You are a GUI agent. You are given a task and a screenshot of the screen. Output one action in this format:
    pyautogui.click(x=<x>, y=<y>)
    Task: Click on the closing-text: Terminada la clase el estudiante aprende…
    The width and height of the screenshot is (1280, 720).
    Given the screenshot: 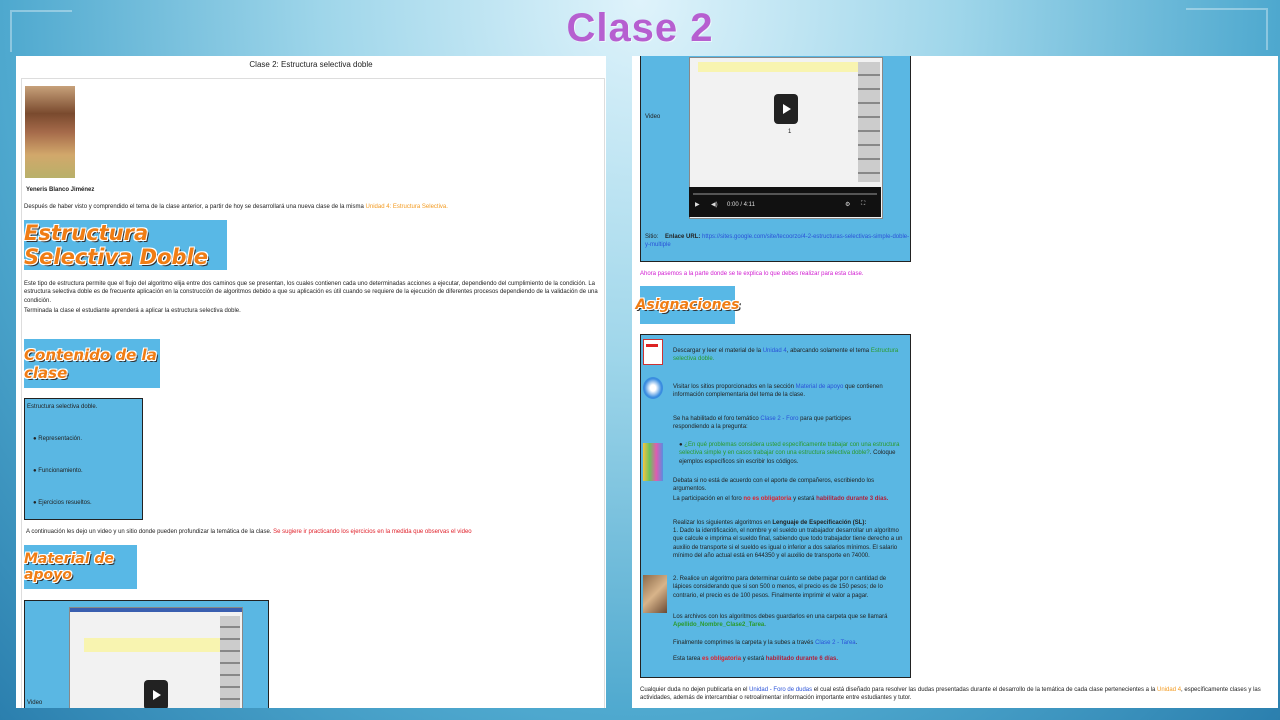 What is the action you would take?
    pyautogui.click(x=132, y=311)
    